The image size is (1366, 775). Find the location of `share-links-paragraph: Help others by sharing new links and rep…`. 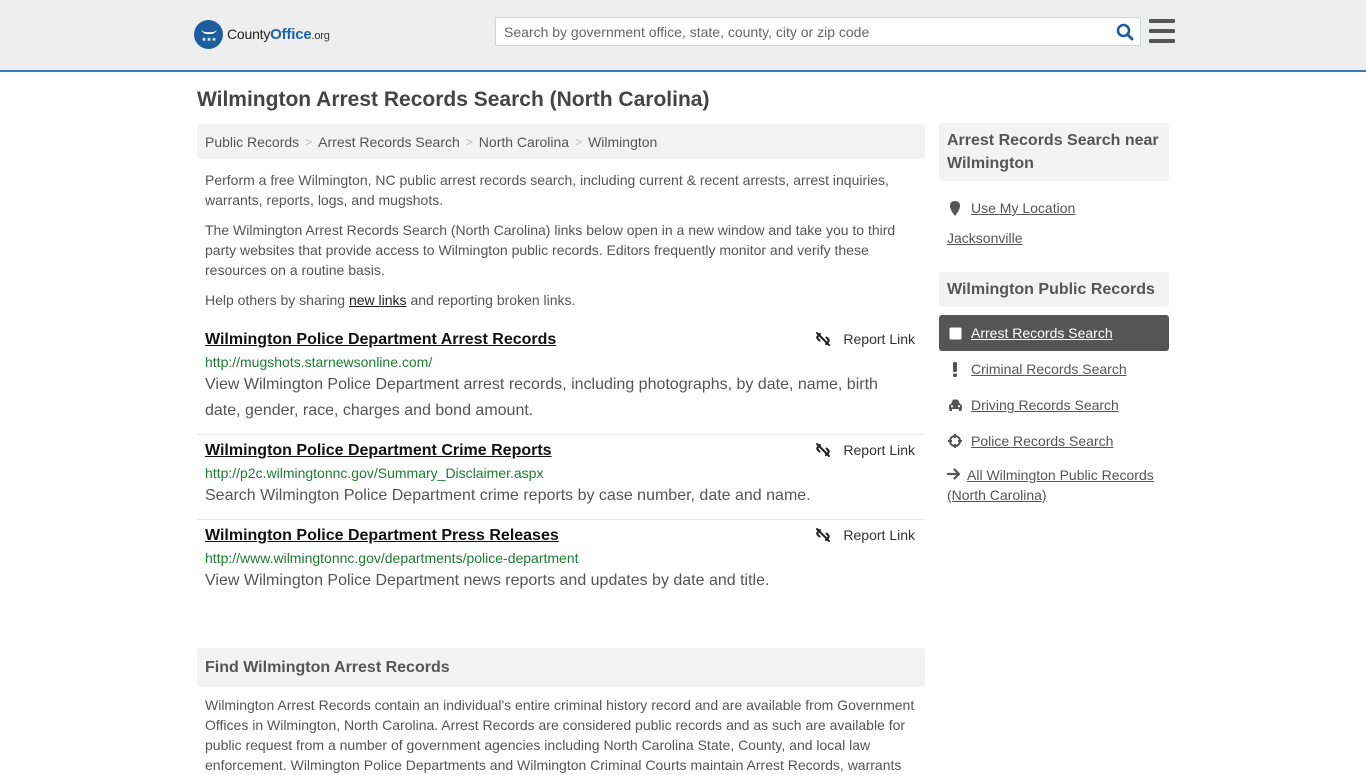

share-links-paragraph: Help others by sharing new links and rep… is located at coordinates (561, 300).